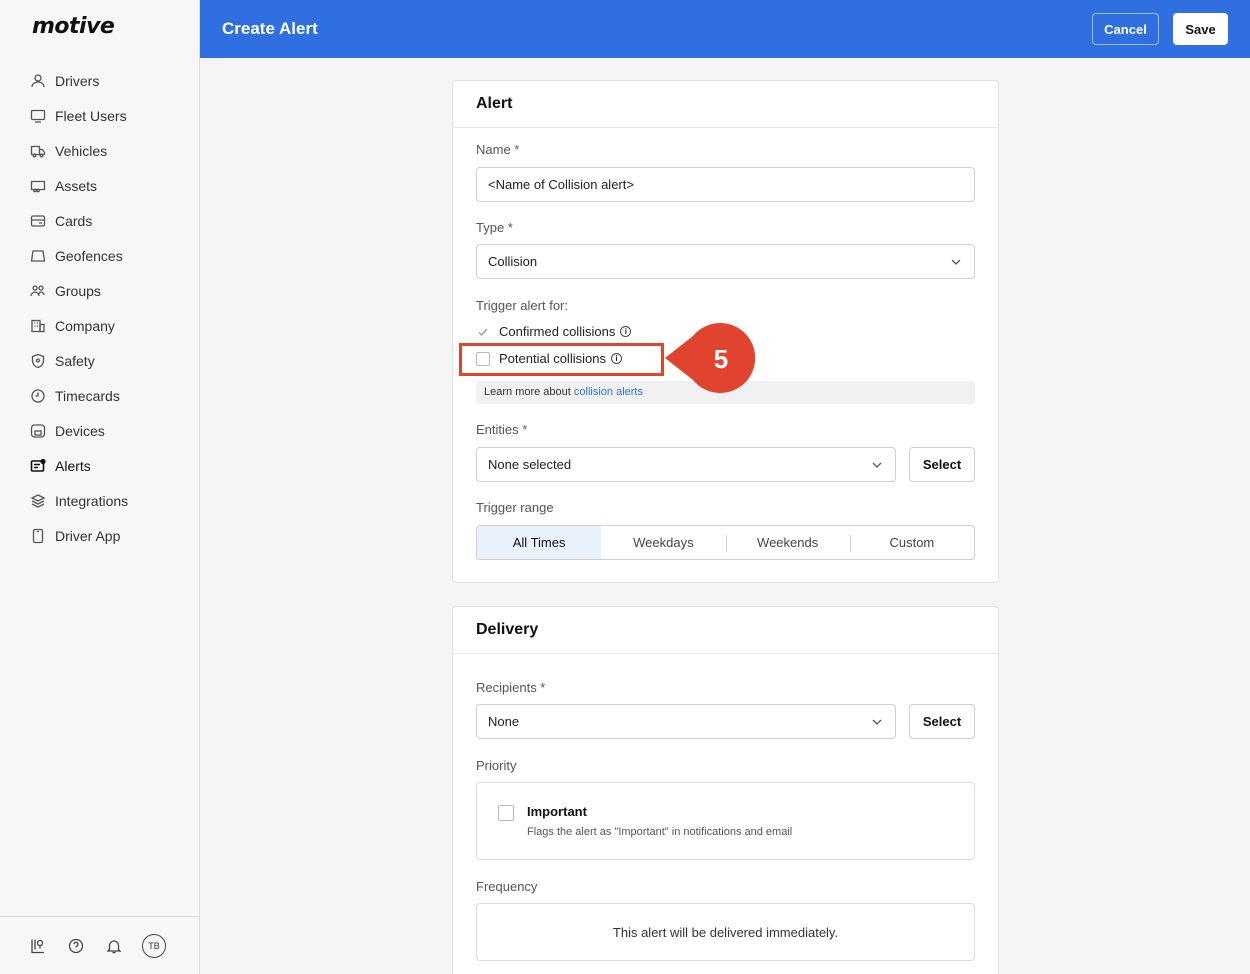 The width and height of the screenshot is (1250, 974). What do you see at coordinates (911, 542) in the screenshot?
I see `range-custom: Custom` at bounding box center [911, 542].